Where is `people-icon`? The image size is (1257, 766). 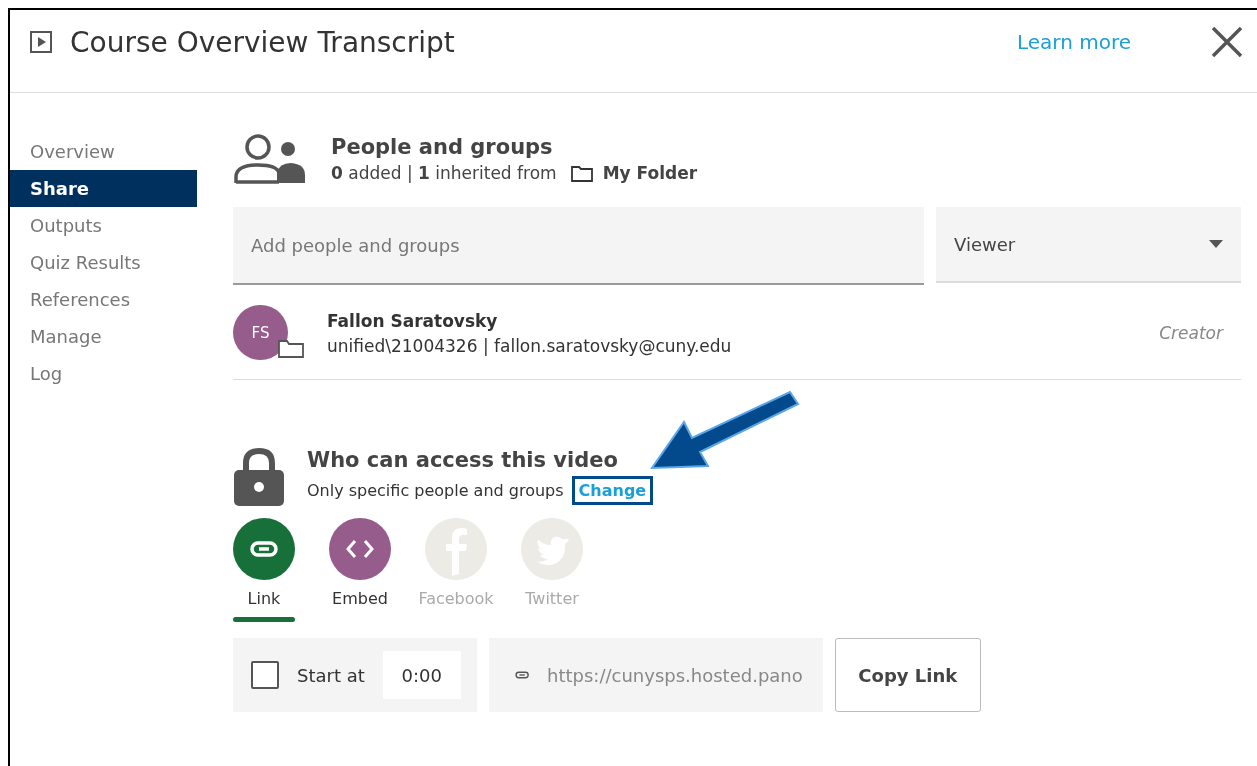 people-icon is located at coordinates (269, 159).